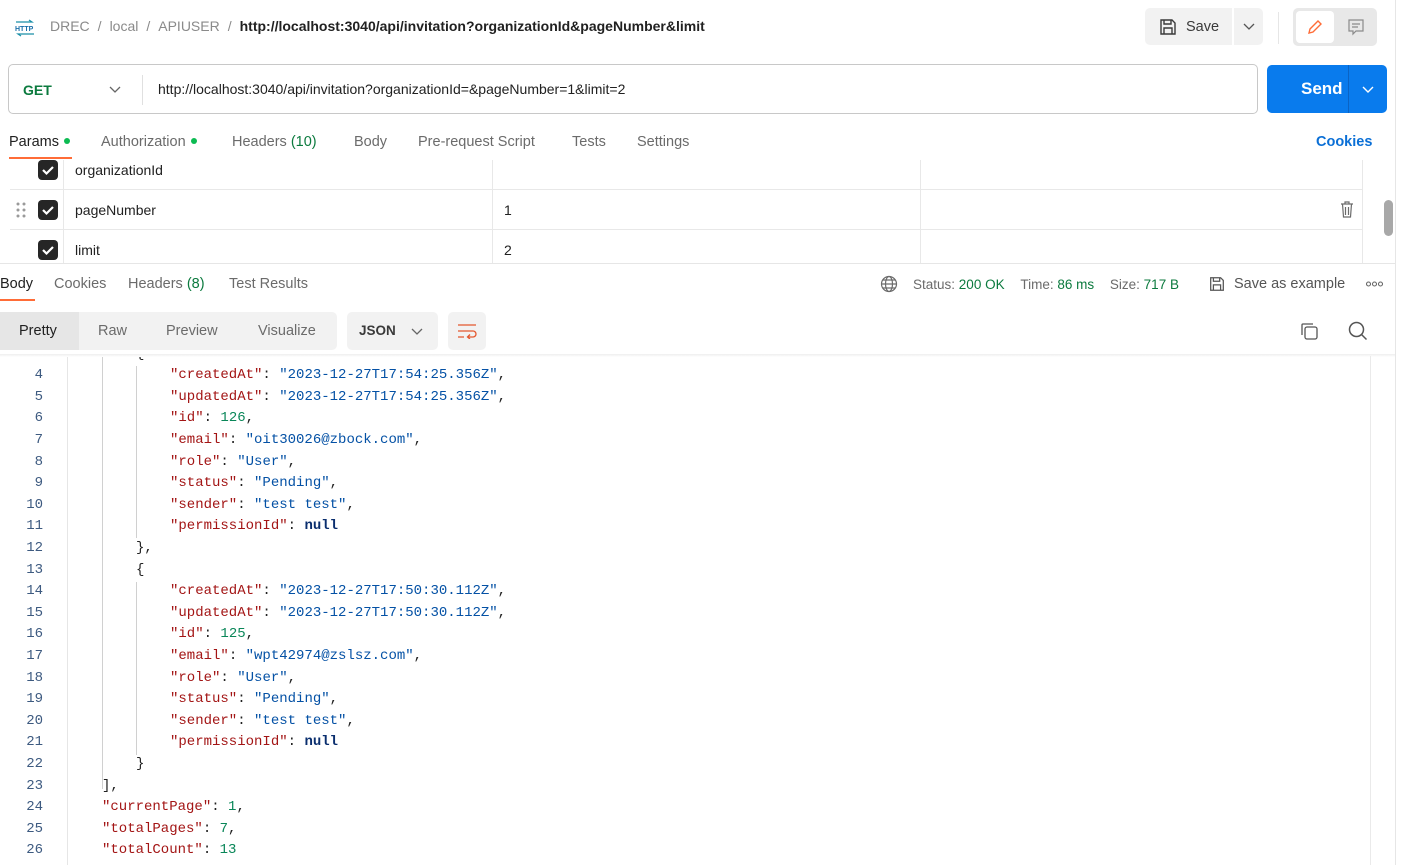 Image resolution: width=1401 pixels, height=865 pixels. Describe the element at coordinates (34, 656) in the screenshot. I see `line-number: 17` at that location.